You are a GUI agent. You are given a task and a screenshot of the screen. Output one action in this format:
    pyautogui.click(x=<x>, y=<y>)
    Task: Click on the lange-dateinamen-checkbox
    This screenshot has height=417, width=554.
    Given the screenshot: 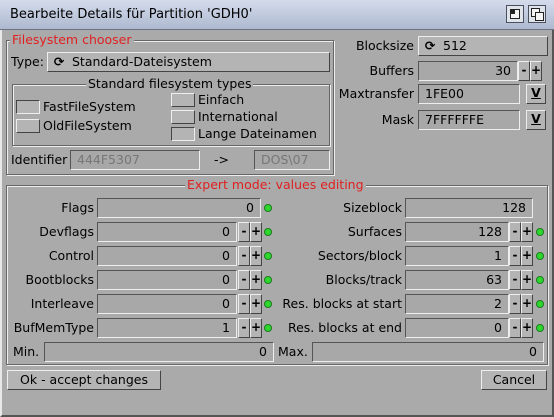 What is the action you would take?
    pyautogui.click(x=183, y=134)
    